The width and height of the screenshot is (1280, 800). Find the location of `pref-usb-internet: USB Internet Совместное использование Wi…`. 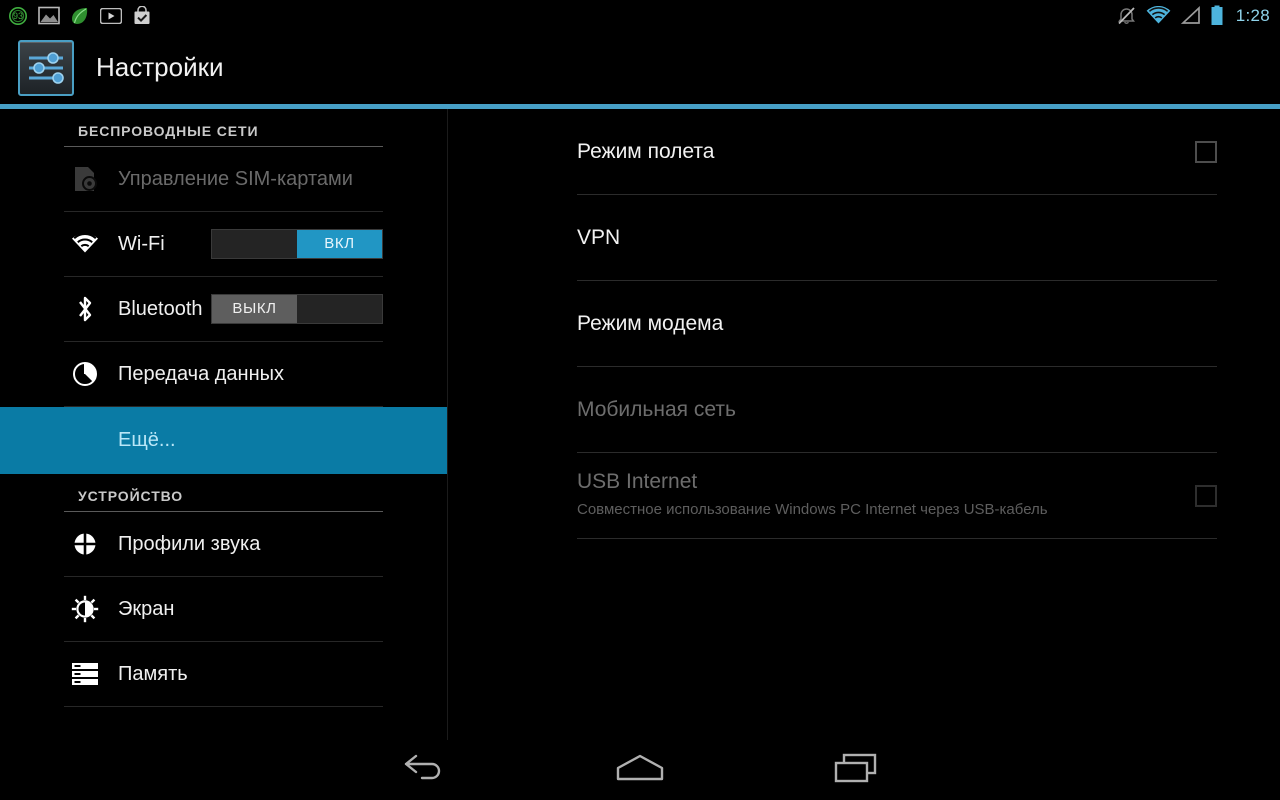

pref-usb-internet: USB Internet Совместное использование Wi… is located at coordinates (897, 496).